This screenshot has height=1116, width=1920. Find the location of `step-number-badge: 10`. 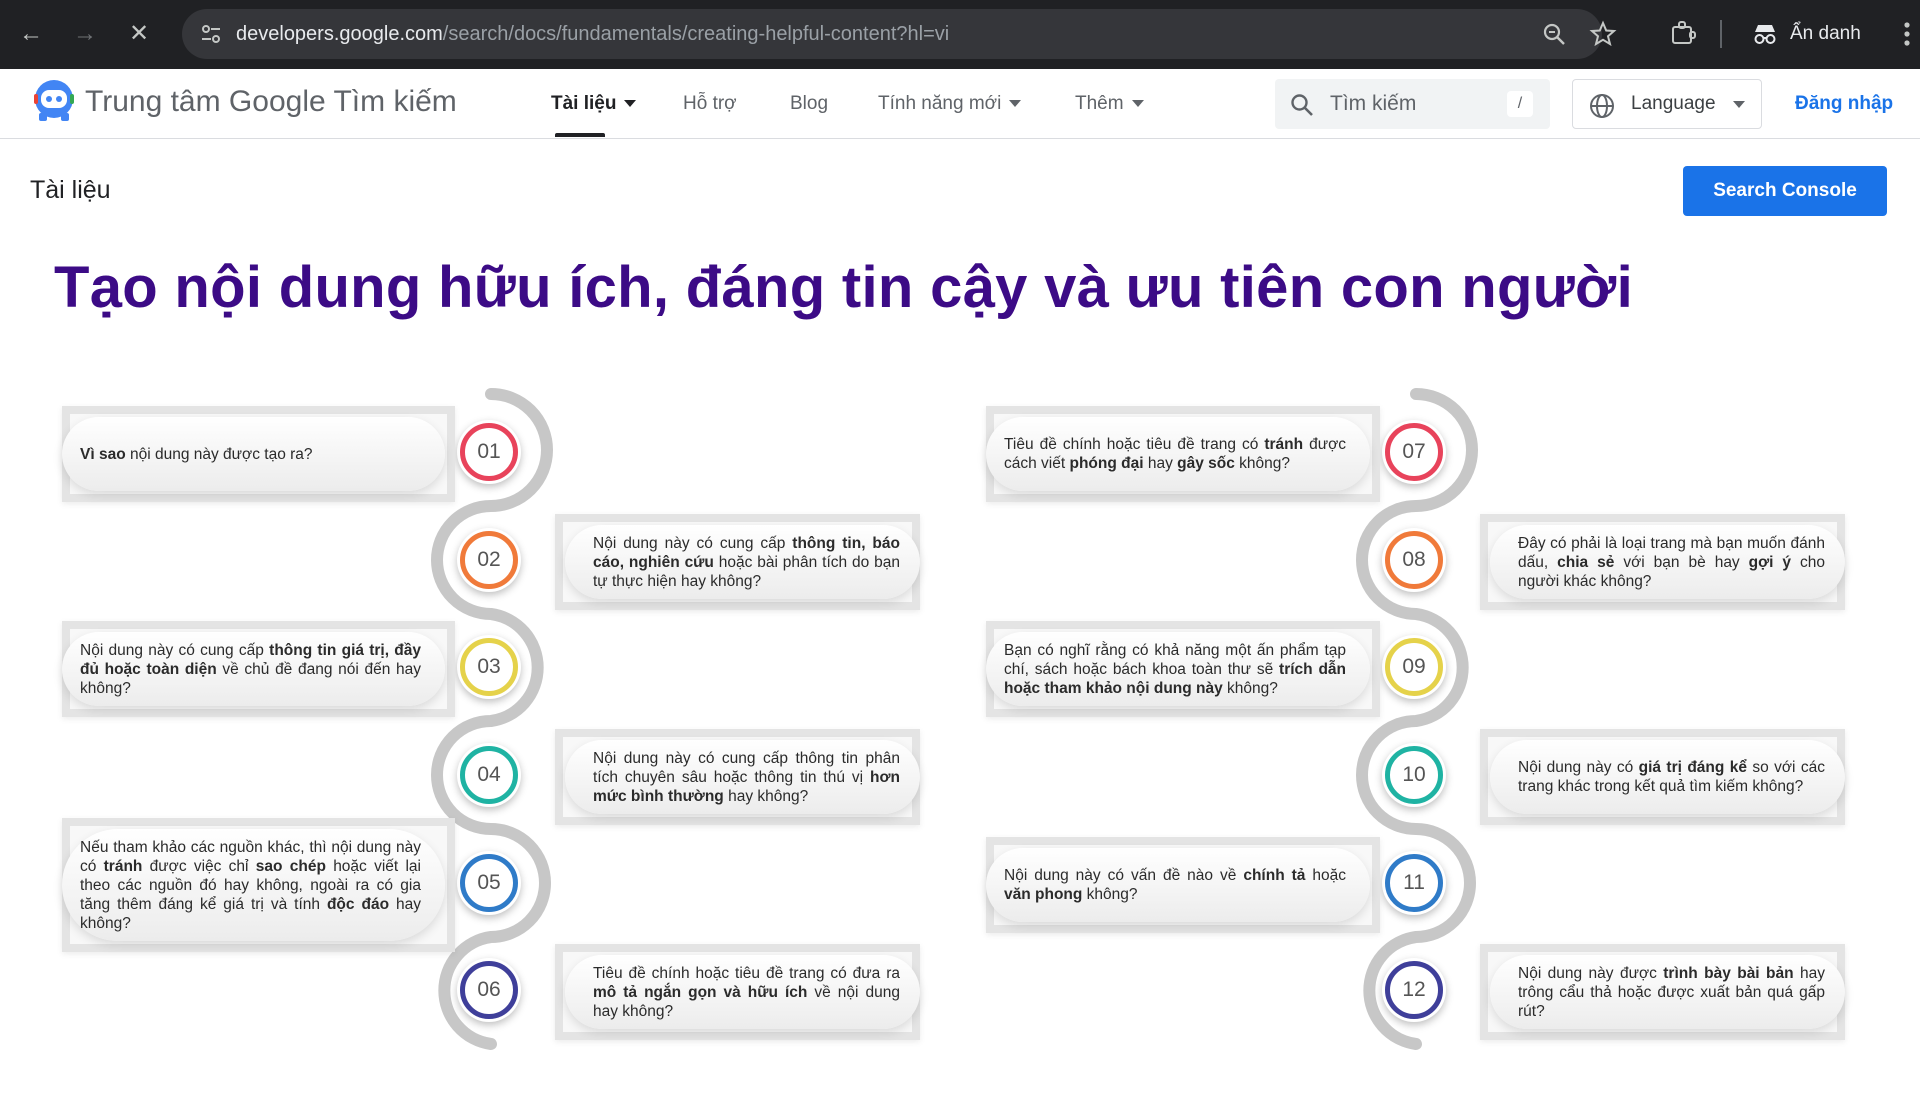

step-number-badge: 10 is located at coordinates (1414, 775).